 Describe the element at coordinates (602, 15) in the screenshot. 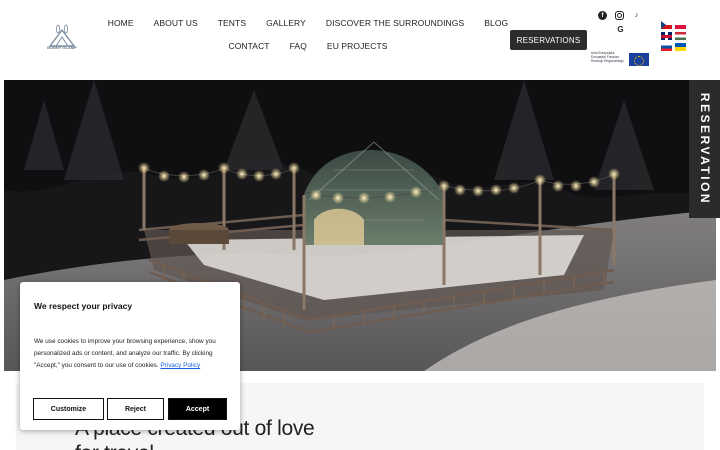

I see `facebook-icon: f` at that location.